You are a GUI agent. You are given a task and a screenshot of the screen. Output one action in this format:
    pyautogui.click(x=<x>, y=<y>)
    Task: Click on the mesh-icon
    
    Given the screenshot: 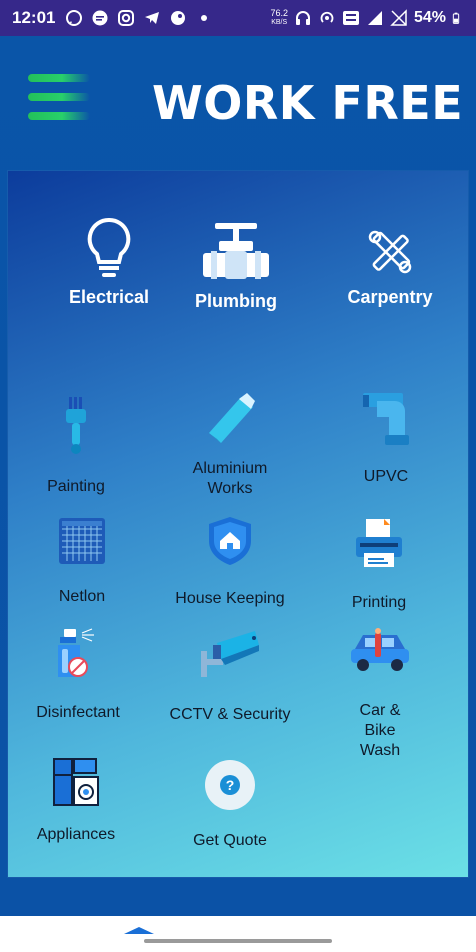 What is the action you would take?
    pyautogui.click(x=82, y=541)
    